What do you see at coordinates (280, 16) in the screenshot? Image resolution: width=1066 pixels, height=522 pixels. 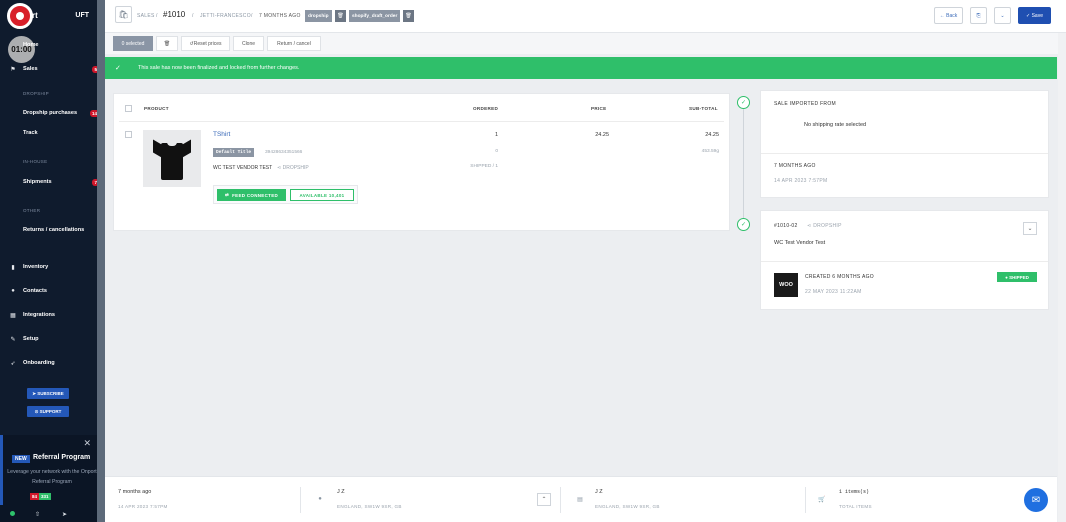 I see `order-age: 7 MONTHS AGO` at bounding box center [280, 16].